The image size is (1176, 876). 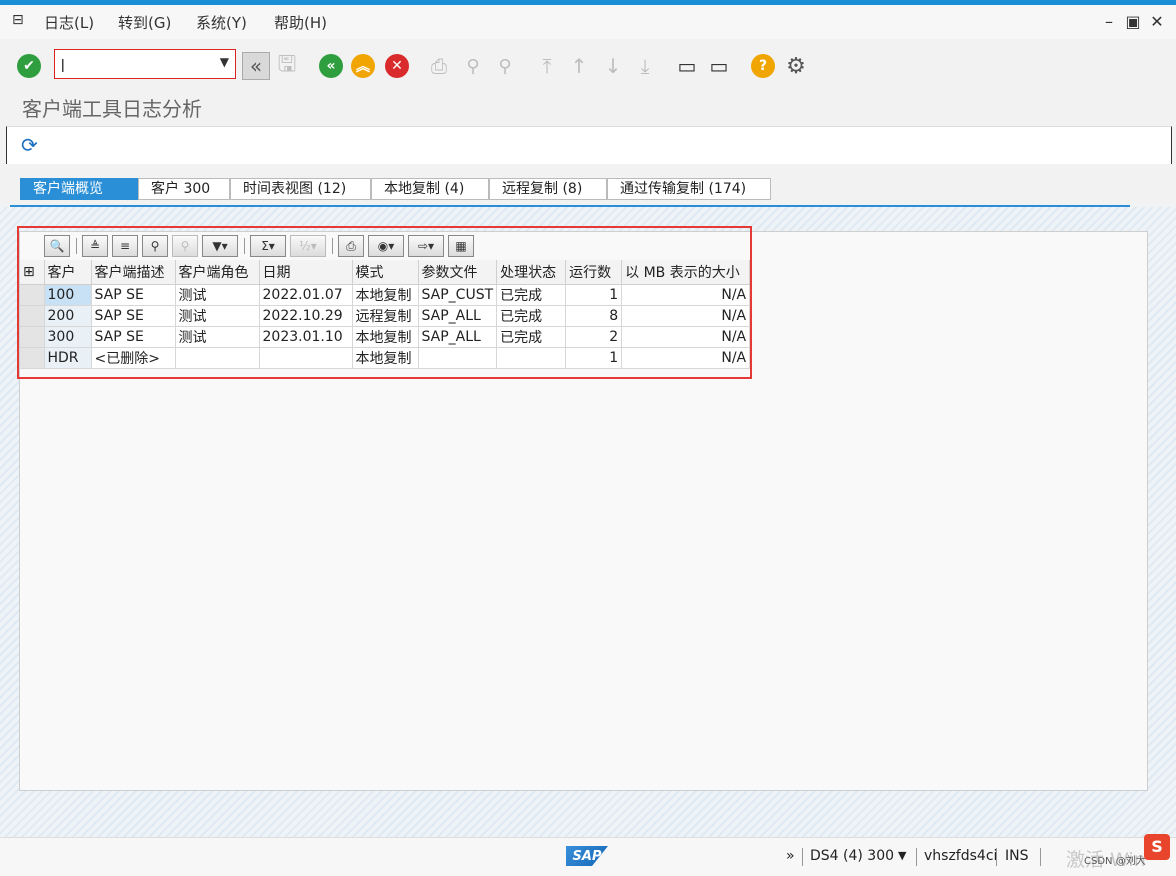 I want to click on create-session-icon: ▭, so click(x=687, y=66).